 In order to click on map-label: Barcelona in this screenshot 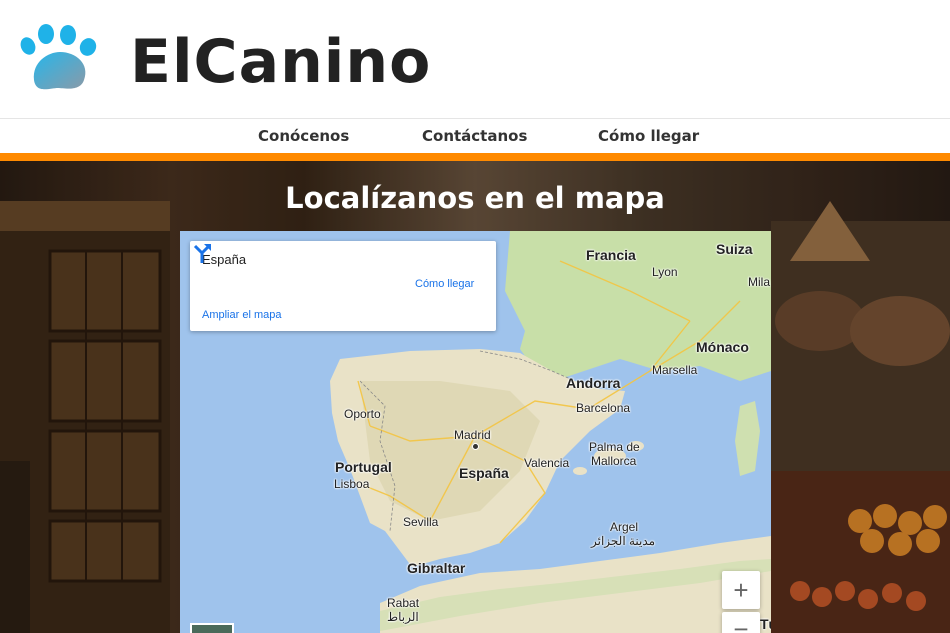, I will do `click(603, 408)`.